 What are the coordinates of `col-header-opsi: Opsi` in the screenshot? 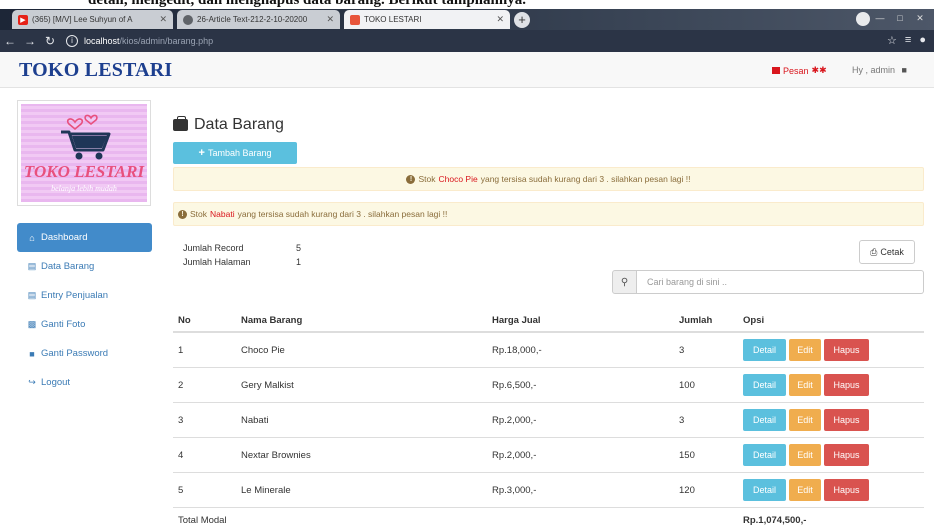 It's located at (754, 320).